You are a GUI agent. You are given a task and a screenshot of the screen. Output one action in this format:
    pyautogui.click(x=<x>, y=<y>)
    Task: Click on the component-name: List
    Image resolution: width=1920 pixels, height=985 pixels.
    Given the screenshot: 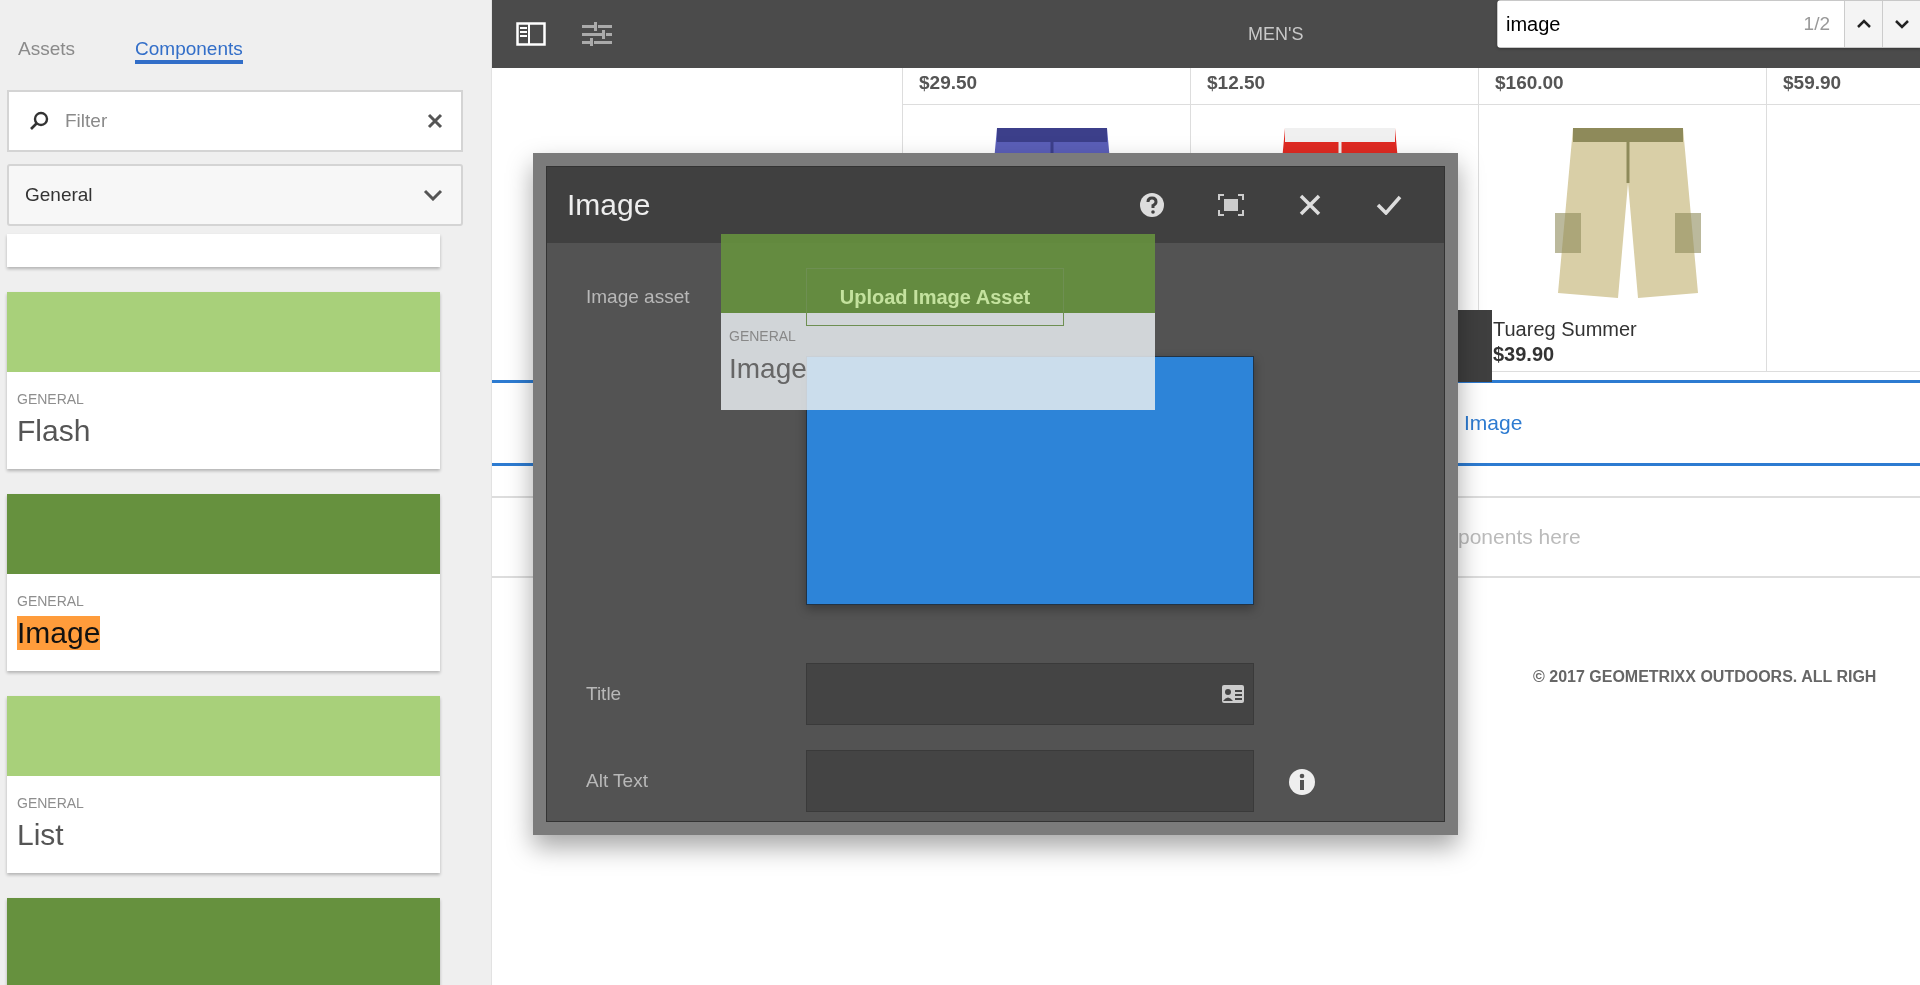 What is the action you would take?
    pyautogui.click(x=40, y=835)
    